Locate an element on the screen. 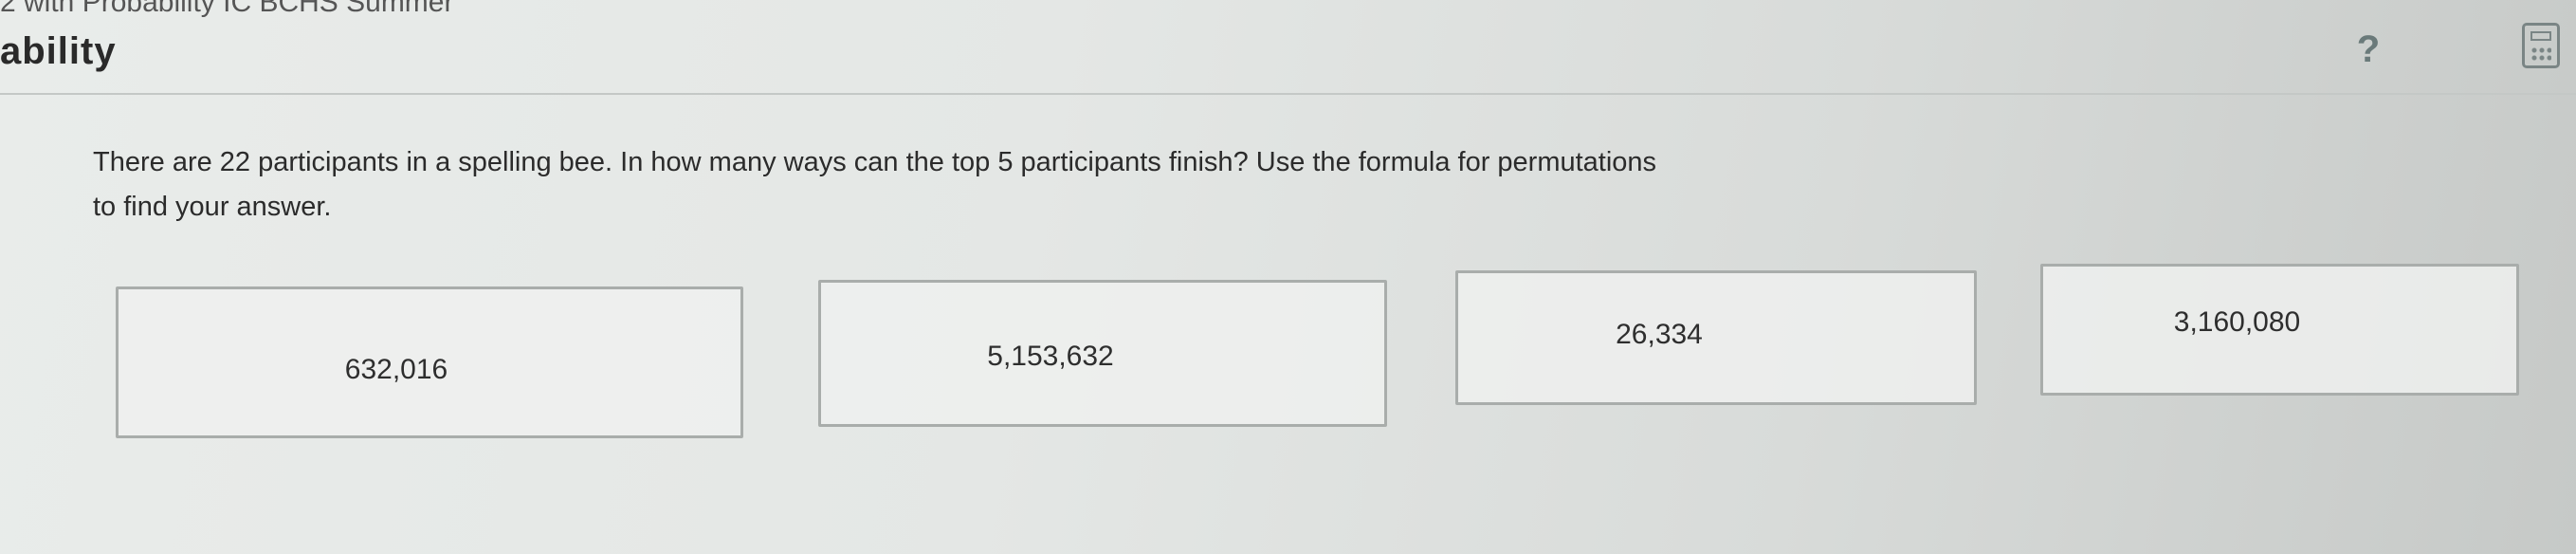 Image resolution: width=2576 pixels, height=554 pixels. calculator-button is located at coordinates (2541, 46).